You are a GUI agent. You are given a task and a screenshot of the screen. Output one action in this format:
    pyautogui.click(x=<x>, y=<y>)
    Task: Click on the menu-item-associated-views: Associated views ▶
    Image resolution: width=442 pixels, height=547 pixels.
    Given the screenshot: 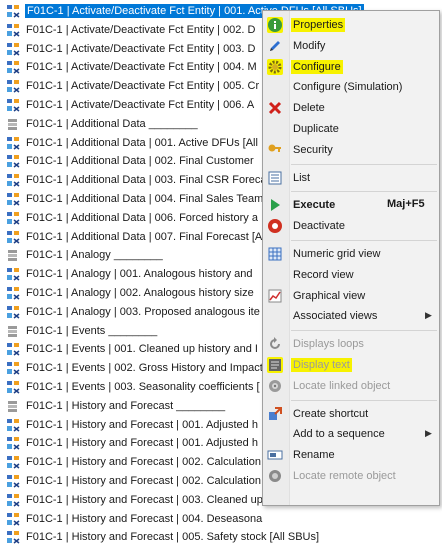 What is the action you would take?
    pyautogui.click(x=351, y=316)
    